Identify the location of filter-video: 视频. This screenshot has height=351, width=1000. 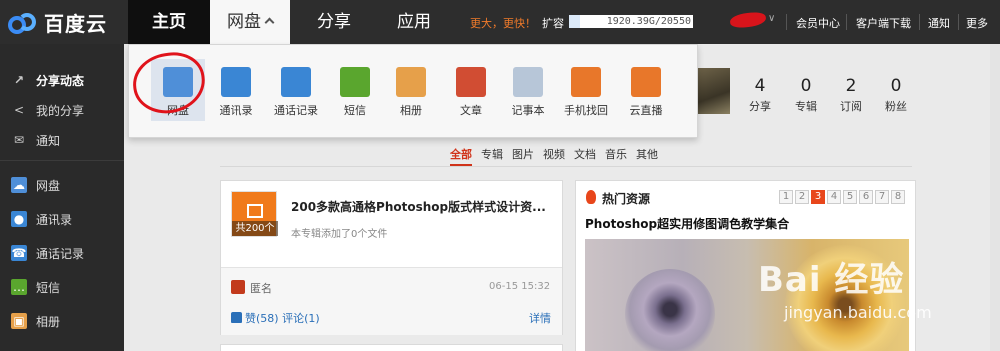
(554, 156).